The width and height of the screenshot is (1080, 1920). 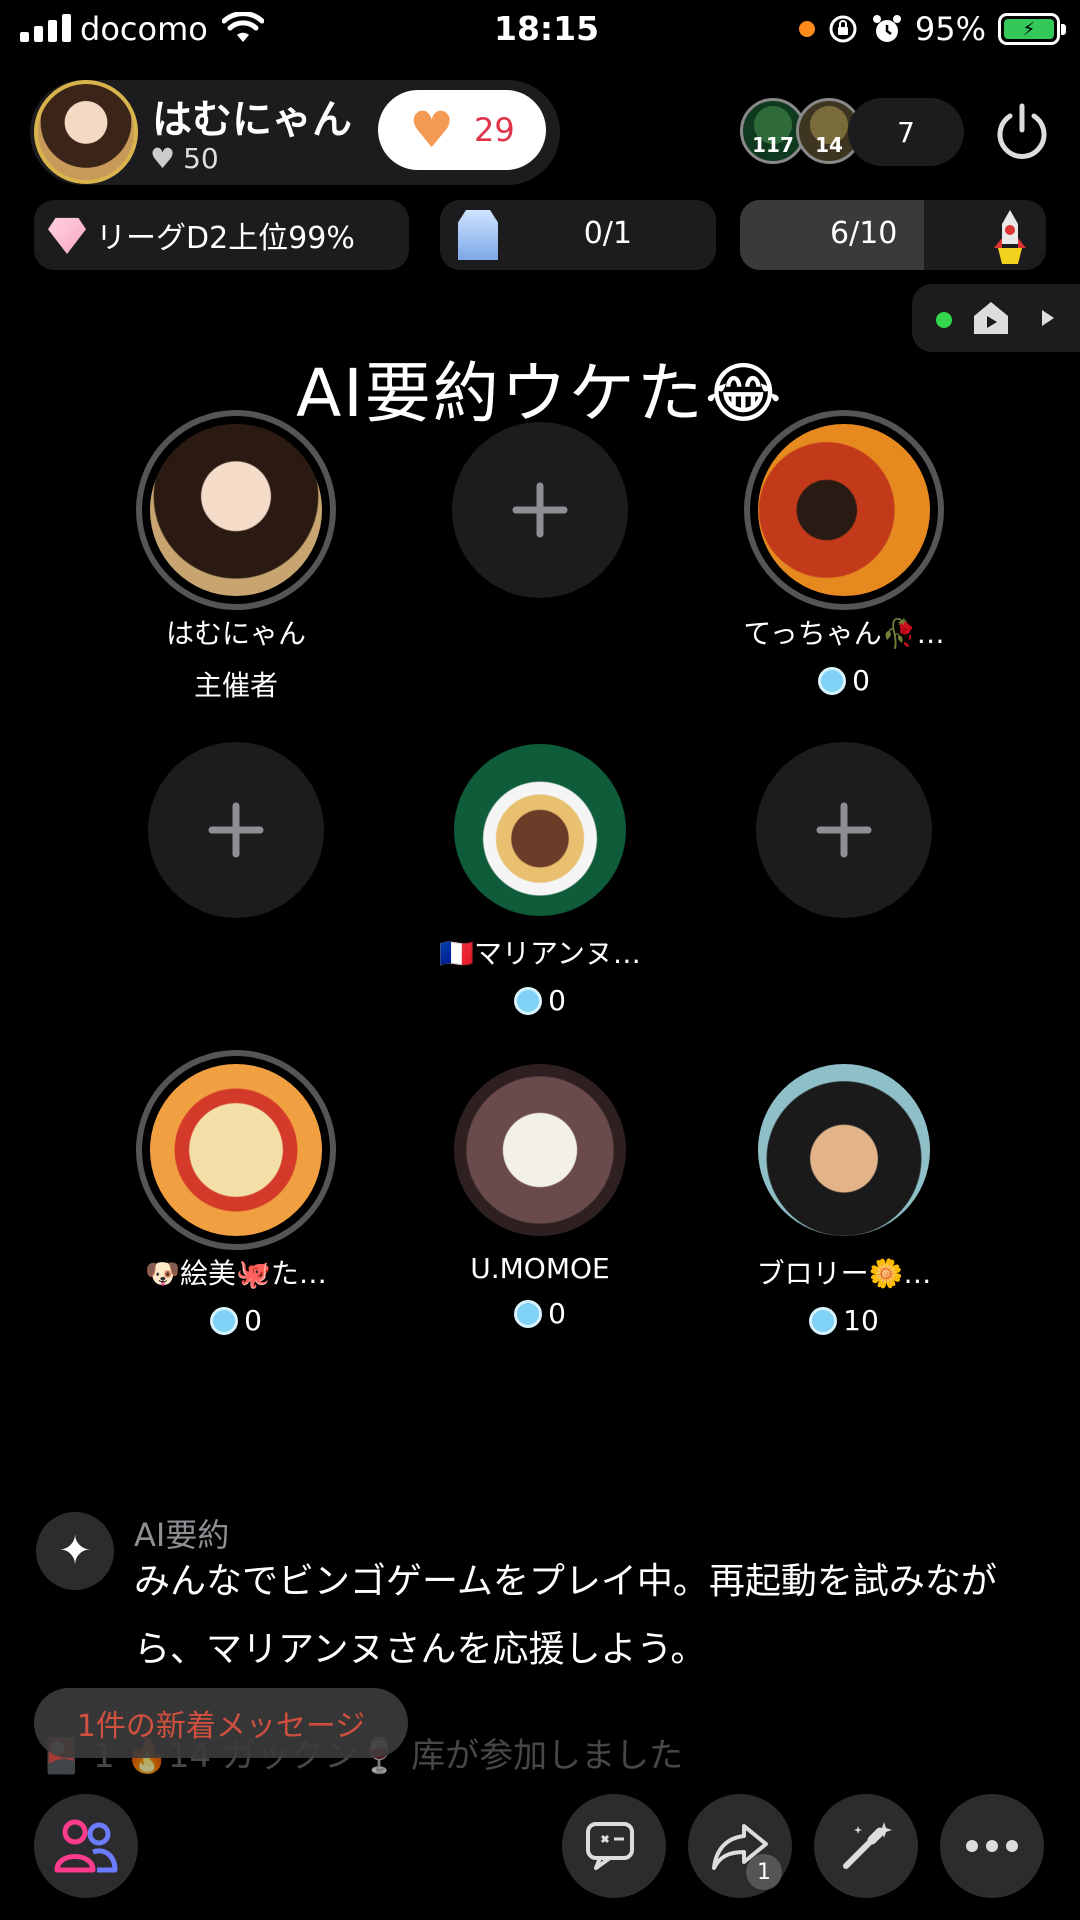 I want to click on host-likes: ♥ 50, so click(x=184, y=158).